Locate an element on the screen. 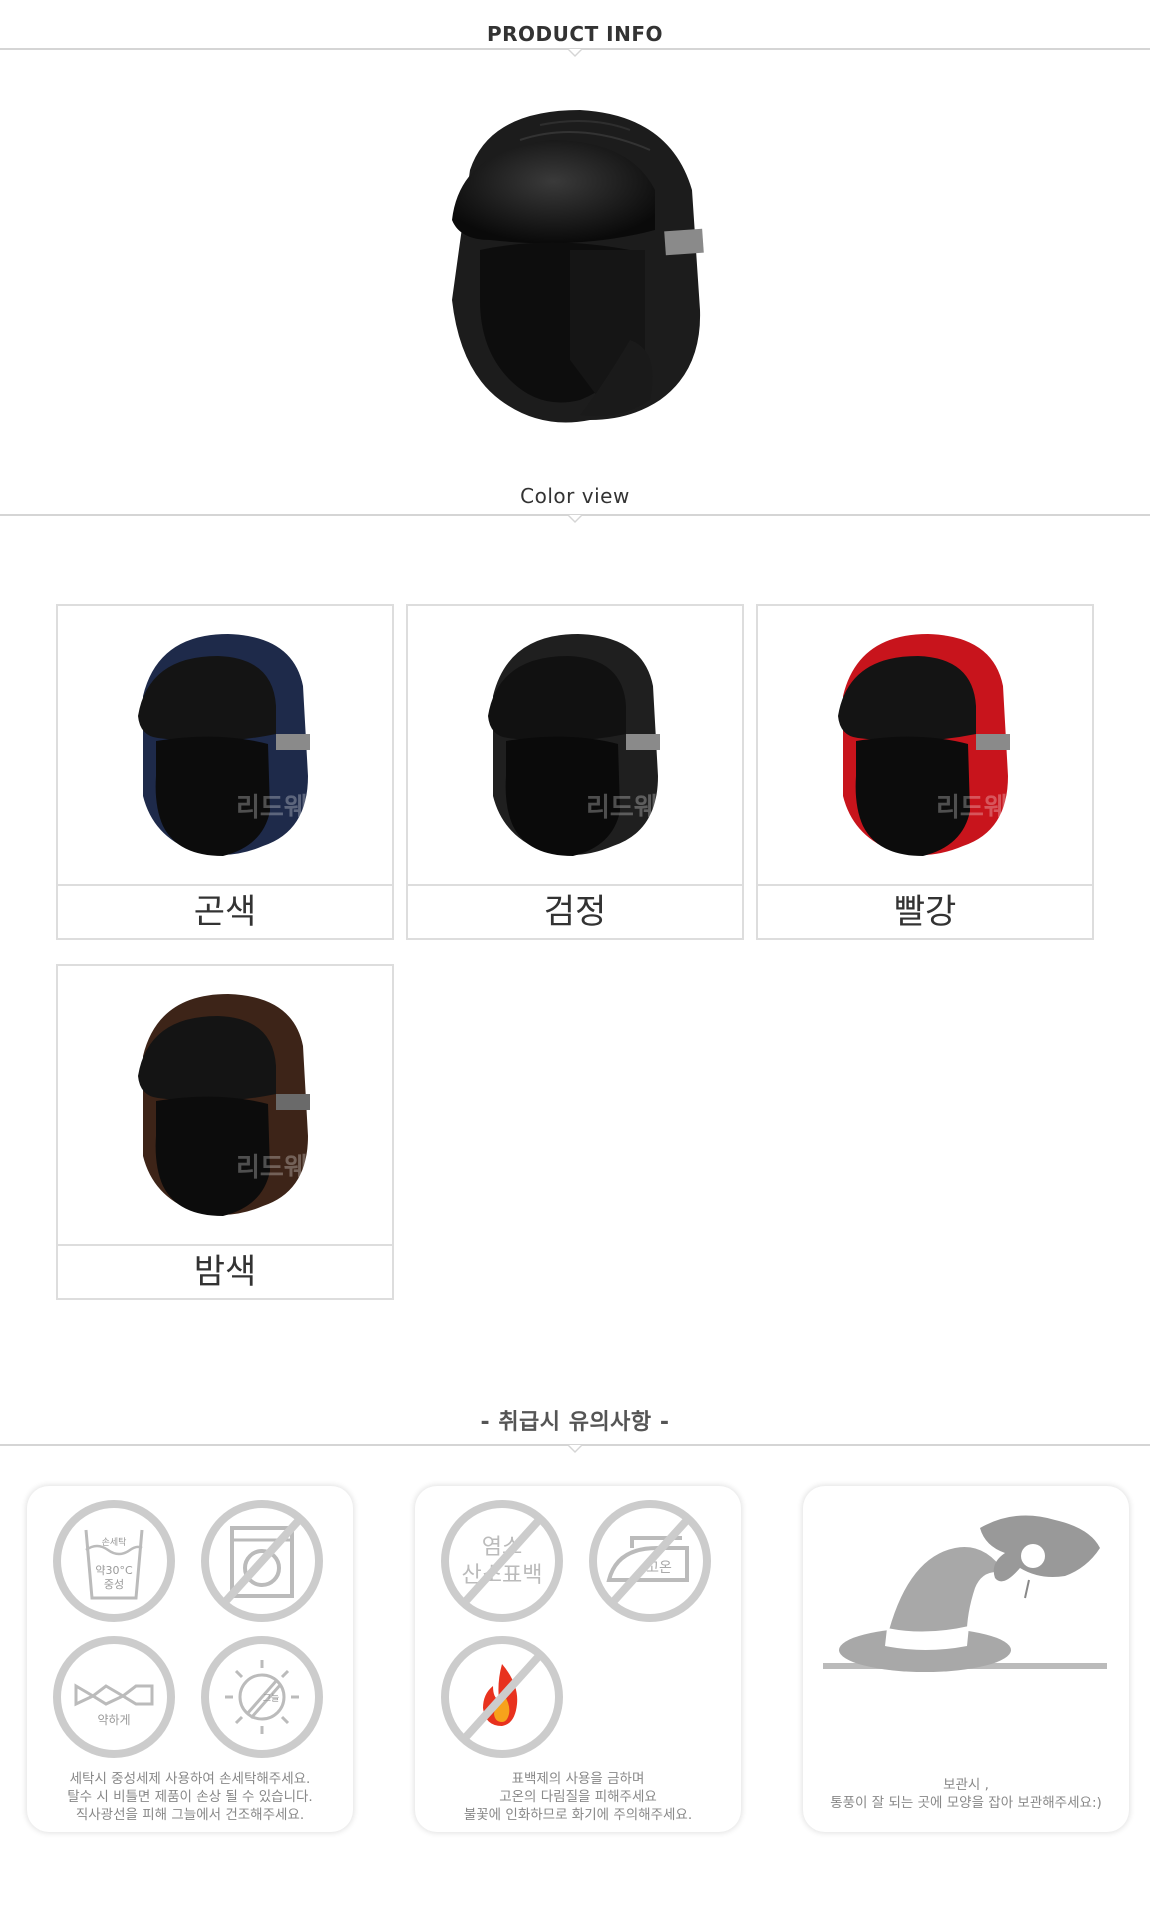 Image resolution: width=1150 pixels, height=1915 pixels. no-washing-machine-icon is located at coordinates (262, 1561).